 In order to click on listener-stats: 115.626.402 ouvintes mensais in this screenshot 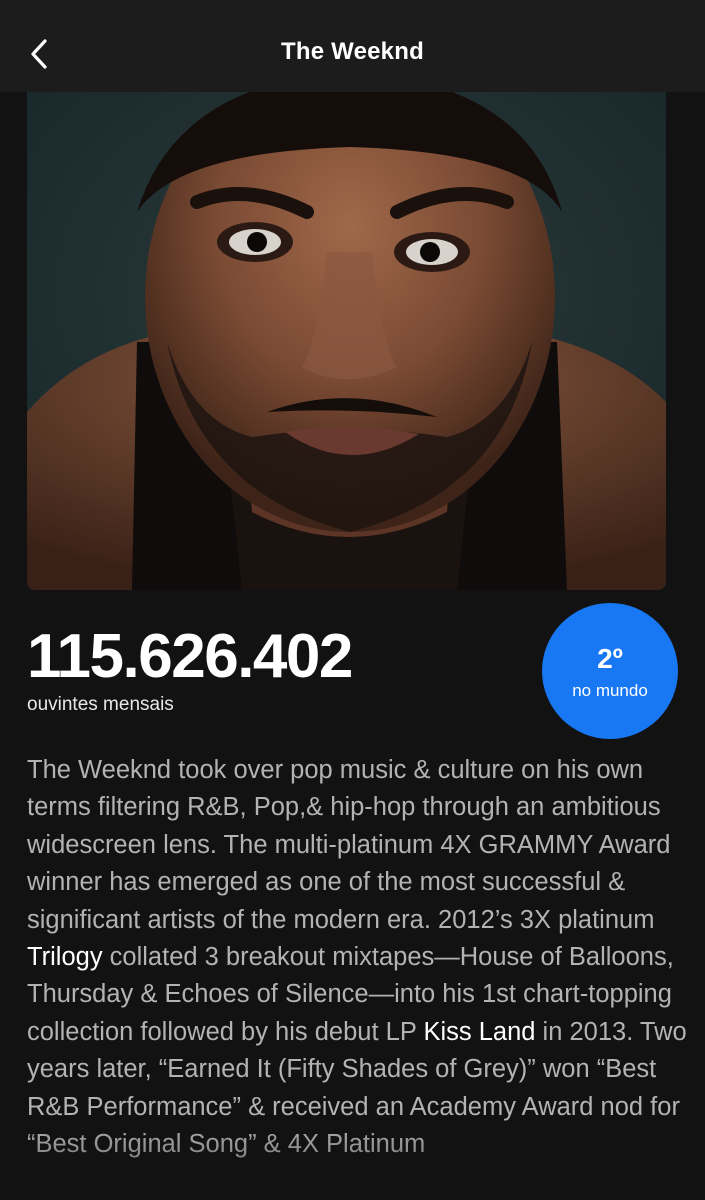, I will do `click(190, 669)`.